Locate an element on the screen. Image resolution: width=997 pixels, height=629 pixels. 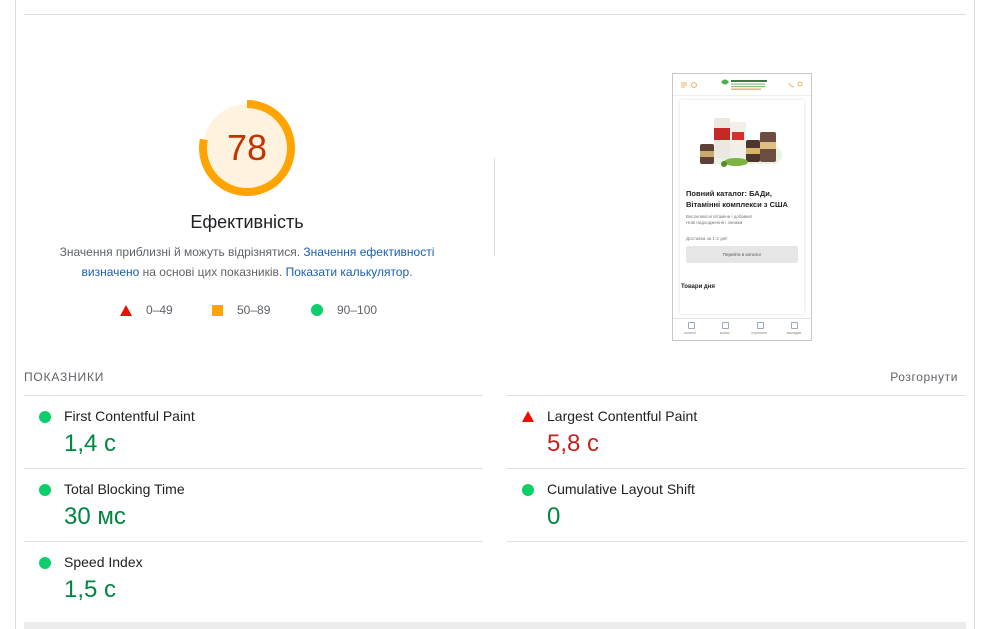
legend-pass-label: 90–100 is located at coordinates (357, 310).